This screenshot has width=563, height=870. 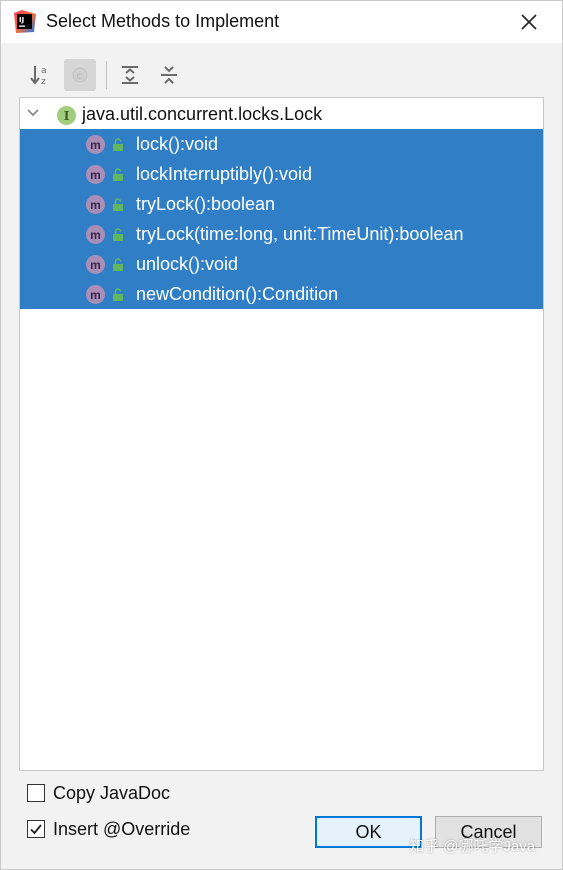 I want to click on method-item-unlock: m unlock():void, so click(x=281, y=264).